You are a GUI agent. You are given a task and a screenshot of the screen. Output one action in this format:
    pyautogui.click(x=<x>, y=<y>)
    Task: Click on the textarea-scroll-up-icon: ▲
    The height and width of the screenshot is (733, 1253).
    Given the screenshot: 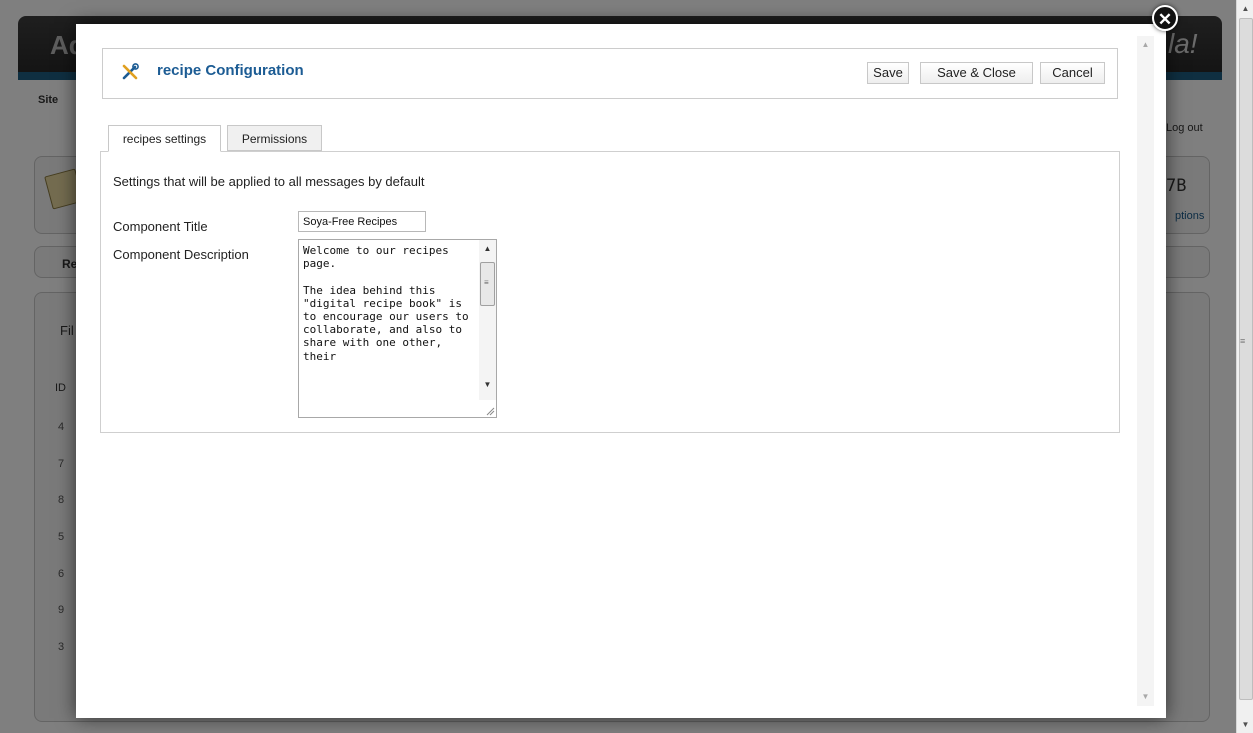 What is the action you would take?
    pyautogui.click(x=487, y=248)
    